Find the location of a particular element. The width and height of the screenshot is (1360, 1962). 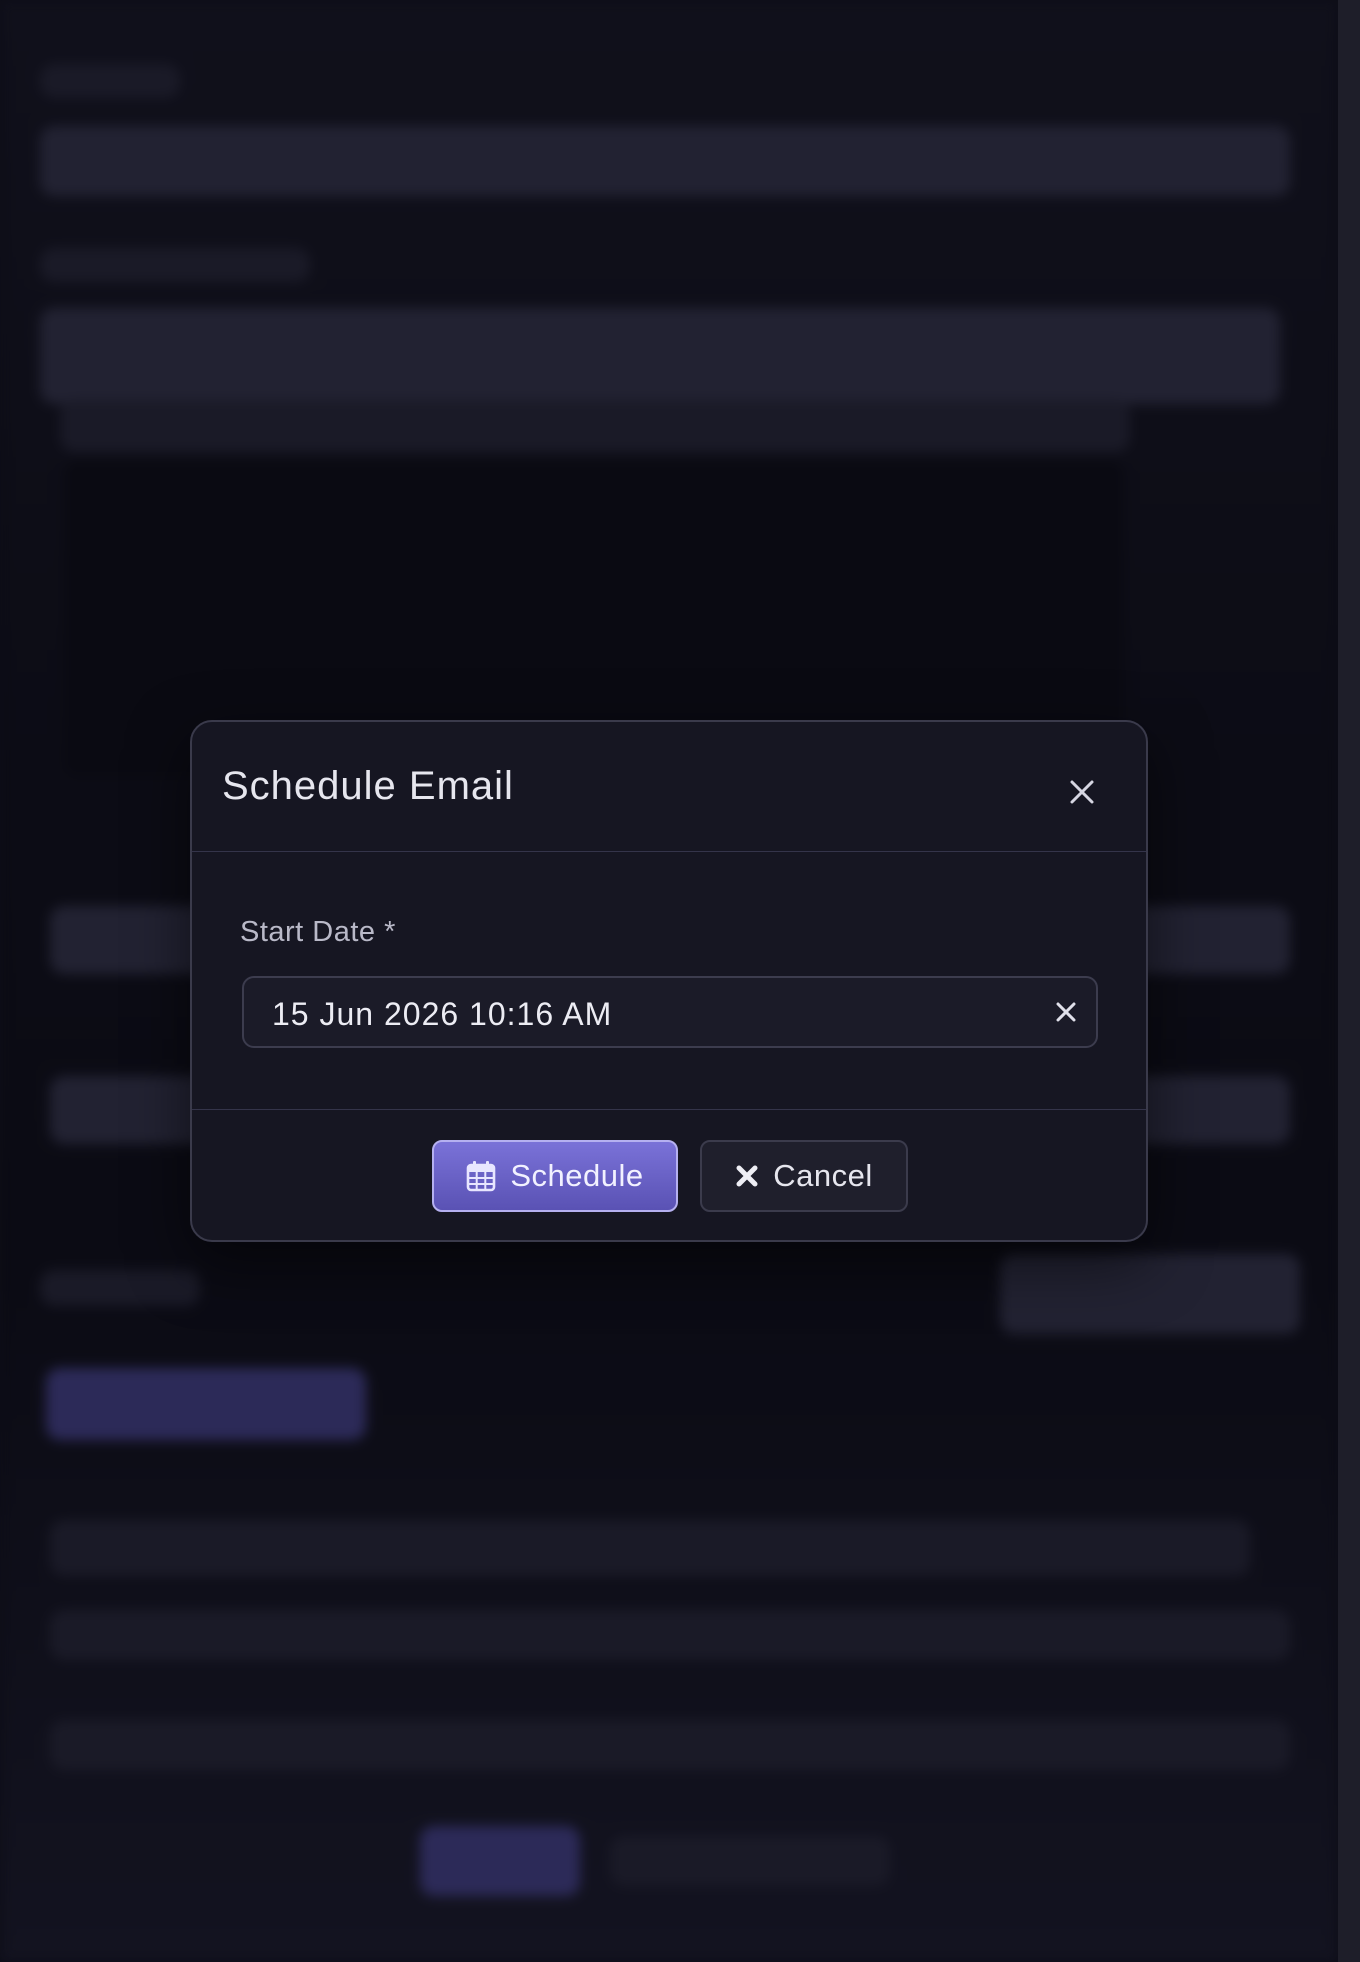

cancel-button-label: Cancel is located at coordinates (823, 1175).